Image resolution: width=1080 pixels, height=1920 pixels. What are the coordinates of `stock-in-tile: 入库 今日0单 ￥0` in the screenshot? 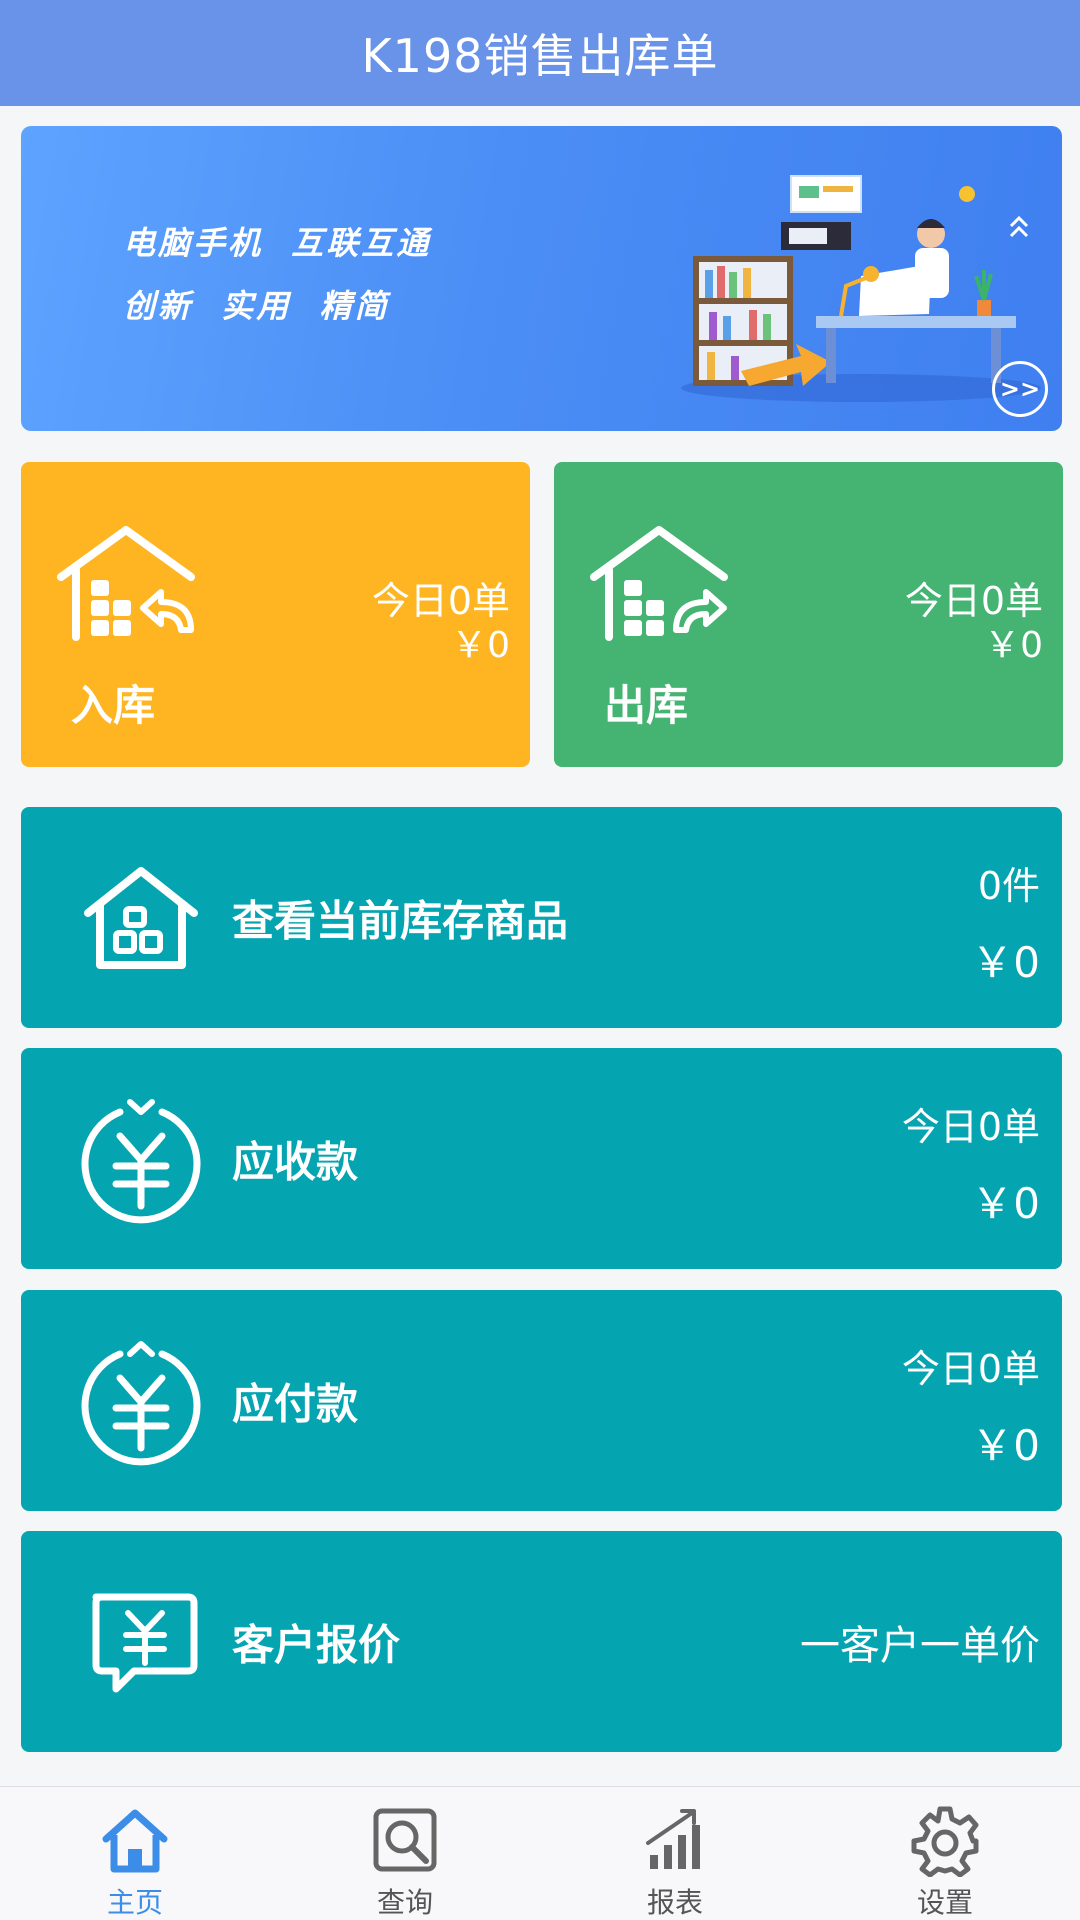 It's located at (275, 614).